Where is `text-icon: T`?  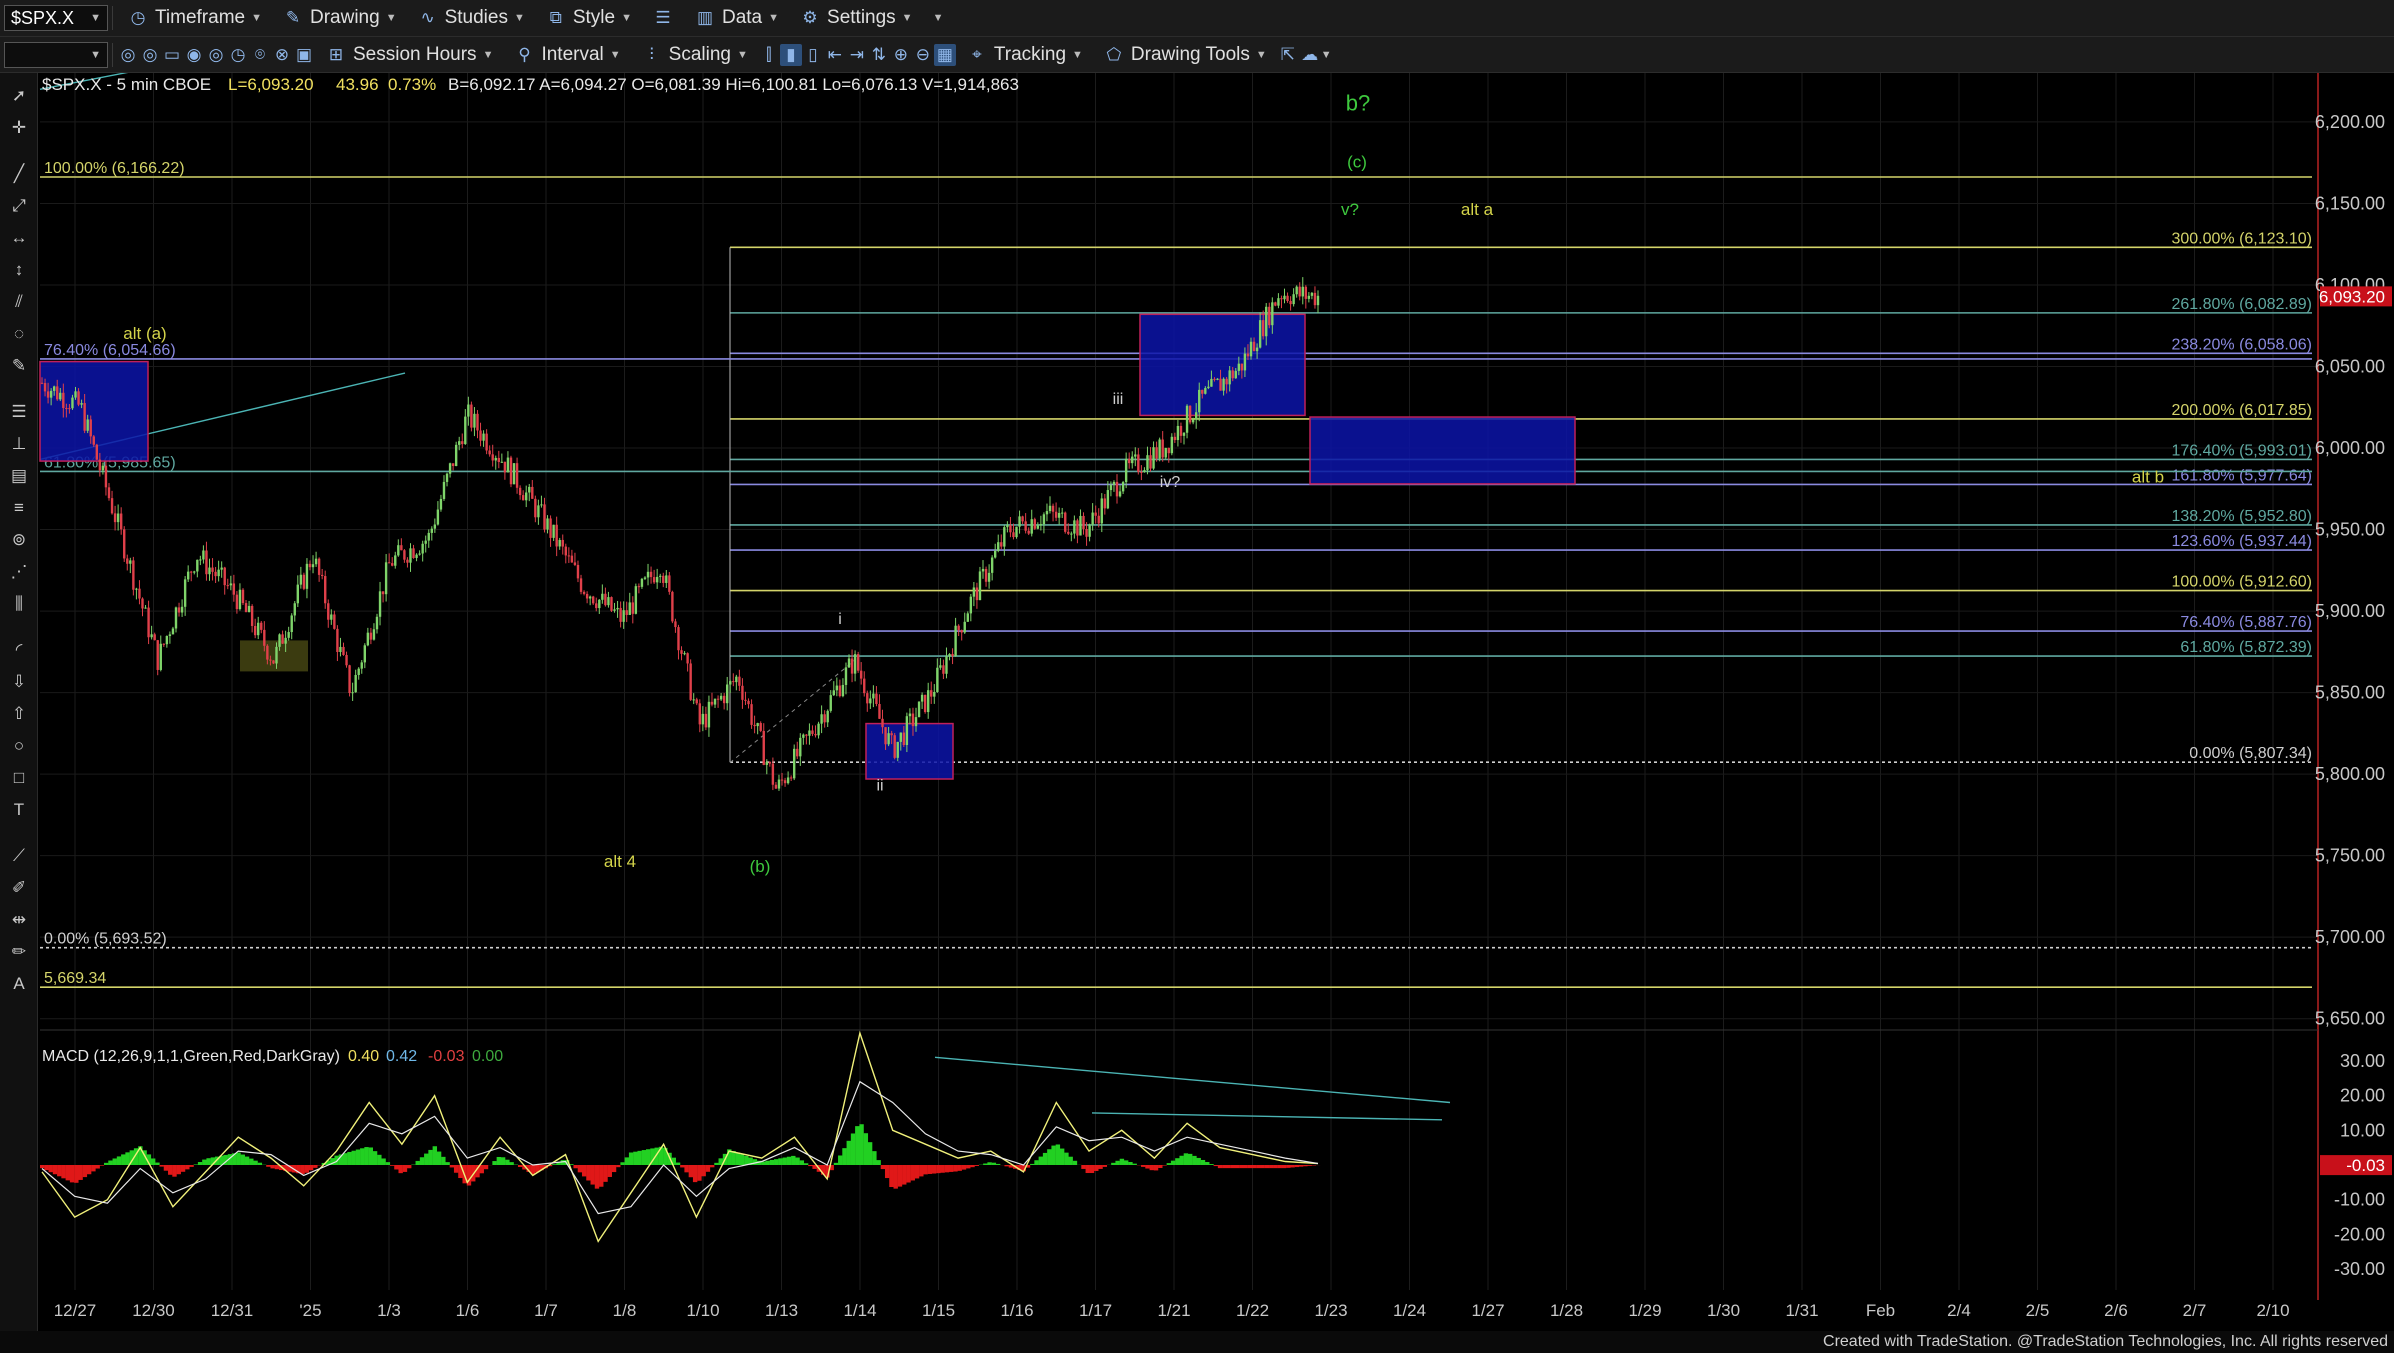
text-icon: T is located at coordinates (19, 810).